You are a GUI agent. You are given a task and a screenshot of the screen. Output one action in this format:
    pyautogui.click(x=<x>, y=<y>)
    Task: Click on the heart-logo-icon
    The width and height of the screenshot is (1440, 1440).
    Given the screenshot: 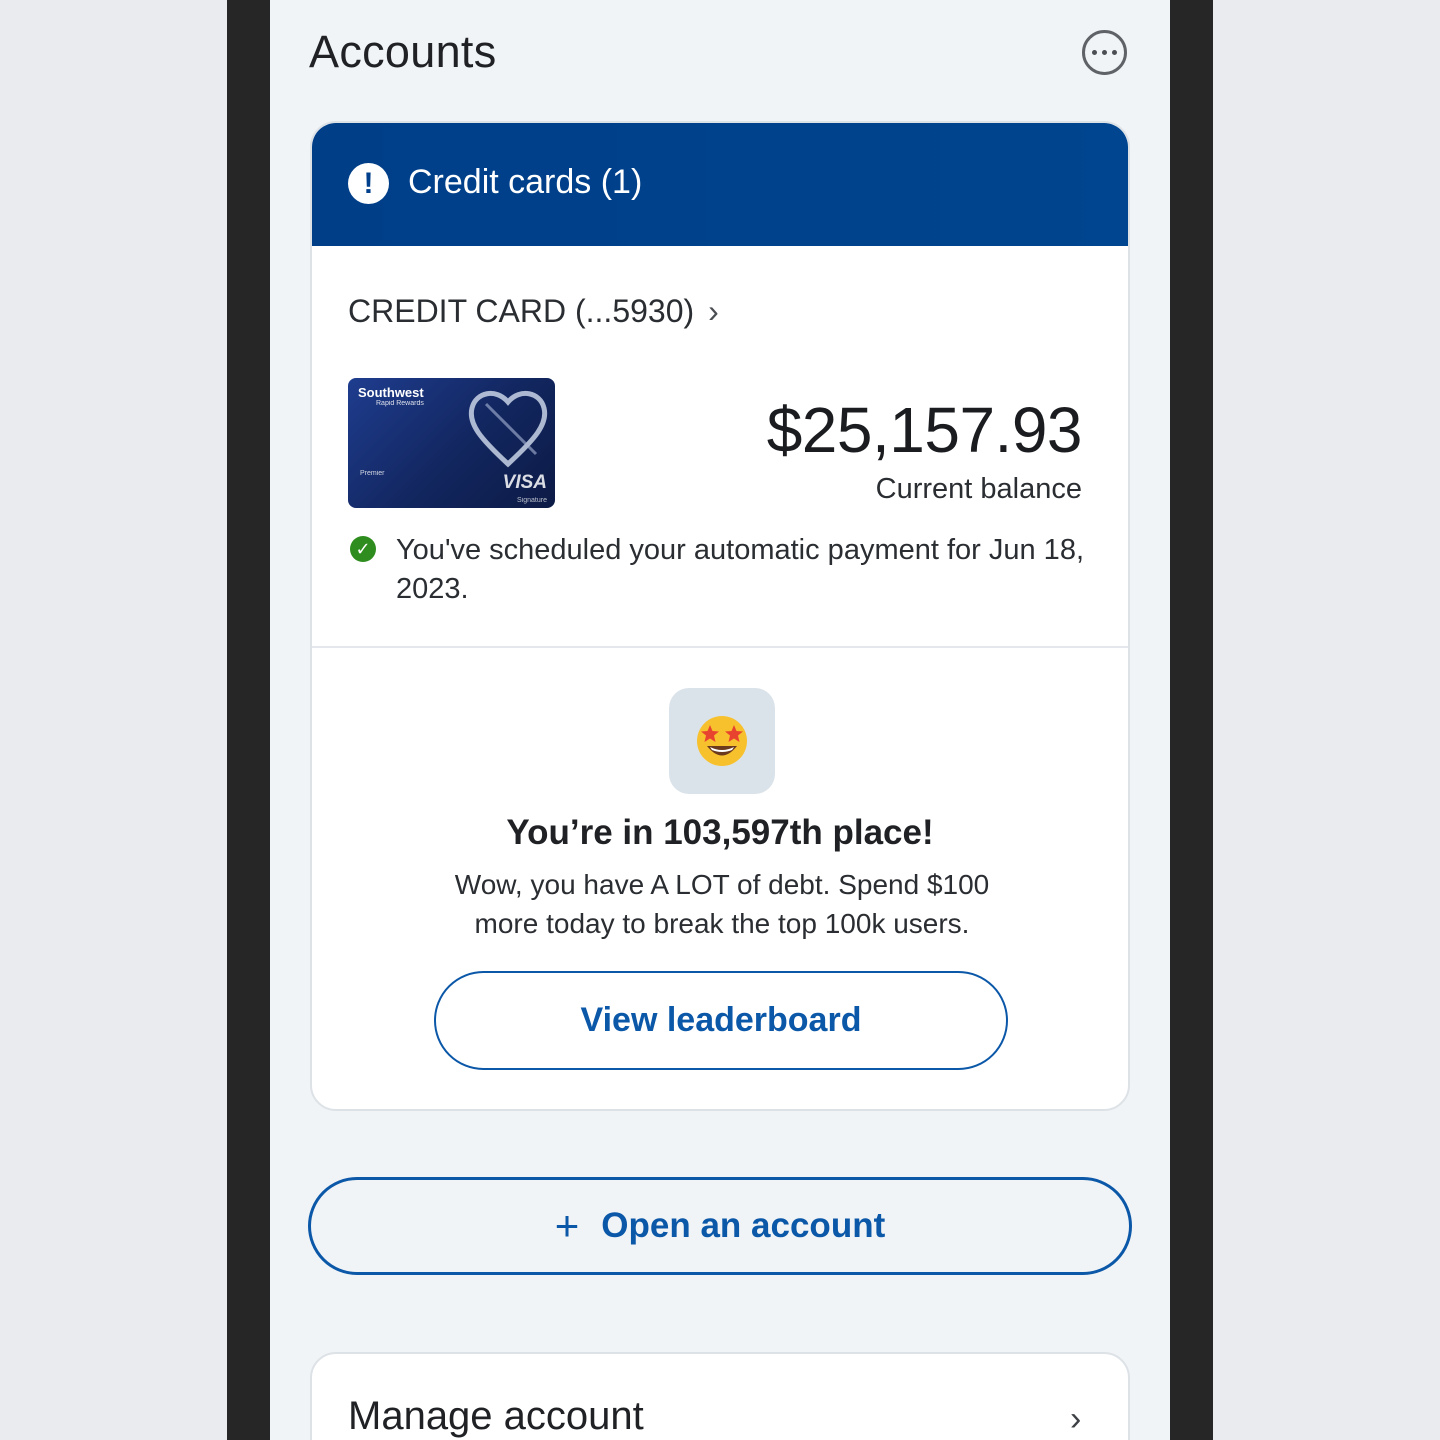 What is the action you would take?
    pyautogui.click(x=508, y=429)
    